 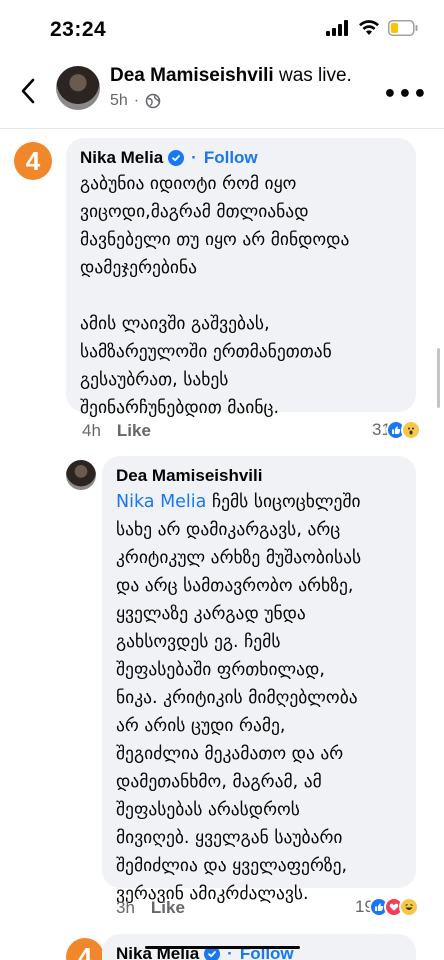 I want to click on status-time: 23:24, so click(x=78, y=29).